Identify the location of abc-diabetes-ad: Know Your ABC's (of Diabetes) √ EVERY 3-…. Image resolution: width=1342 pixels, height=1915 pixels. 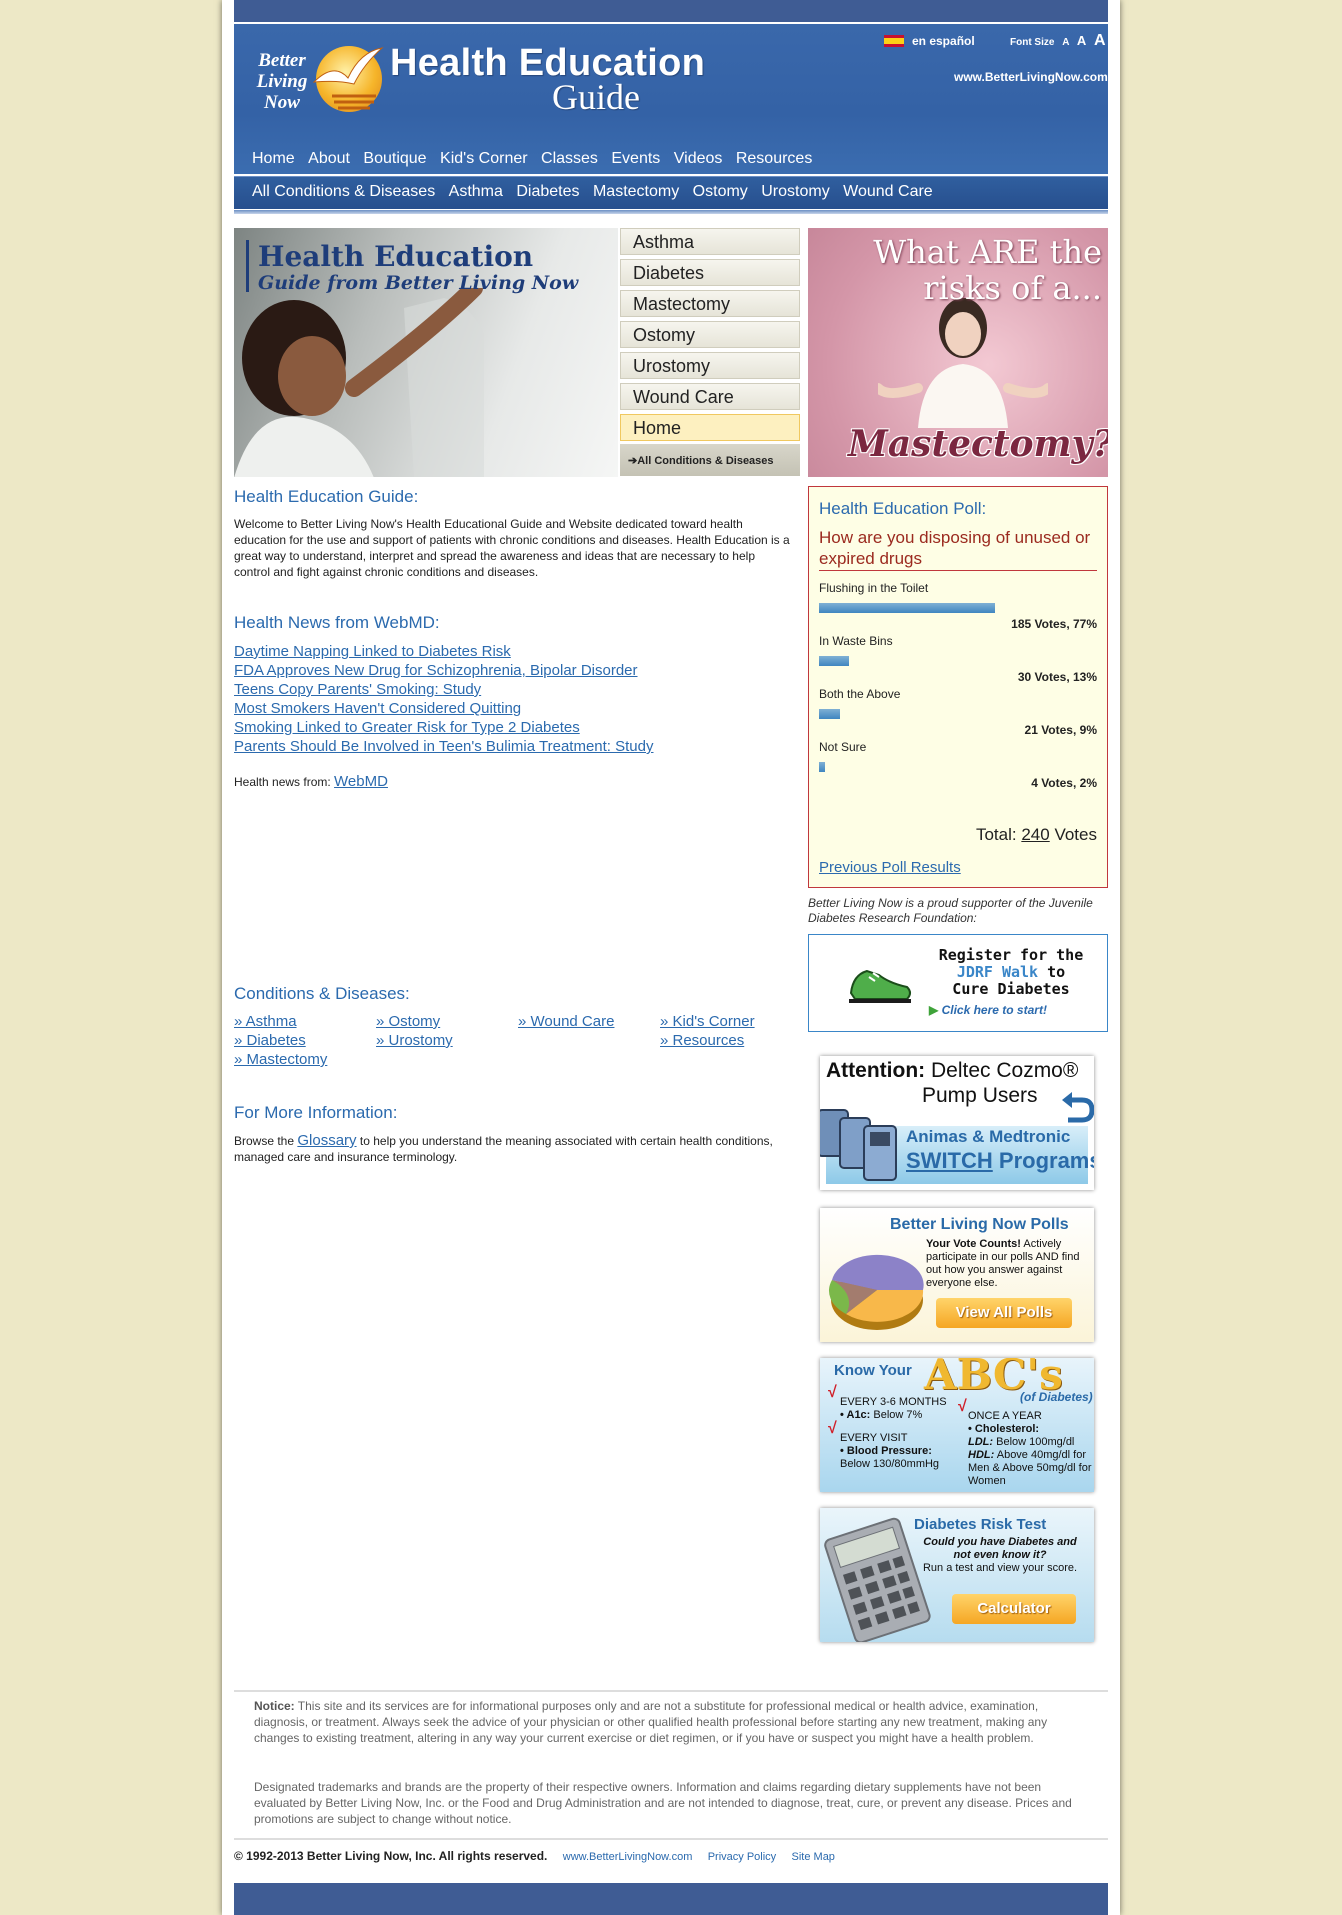
(957, 1425).